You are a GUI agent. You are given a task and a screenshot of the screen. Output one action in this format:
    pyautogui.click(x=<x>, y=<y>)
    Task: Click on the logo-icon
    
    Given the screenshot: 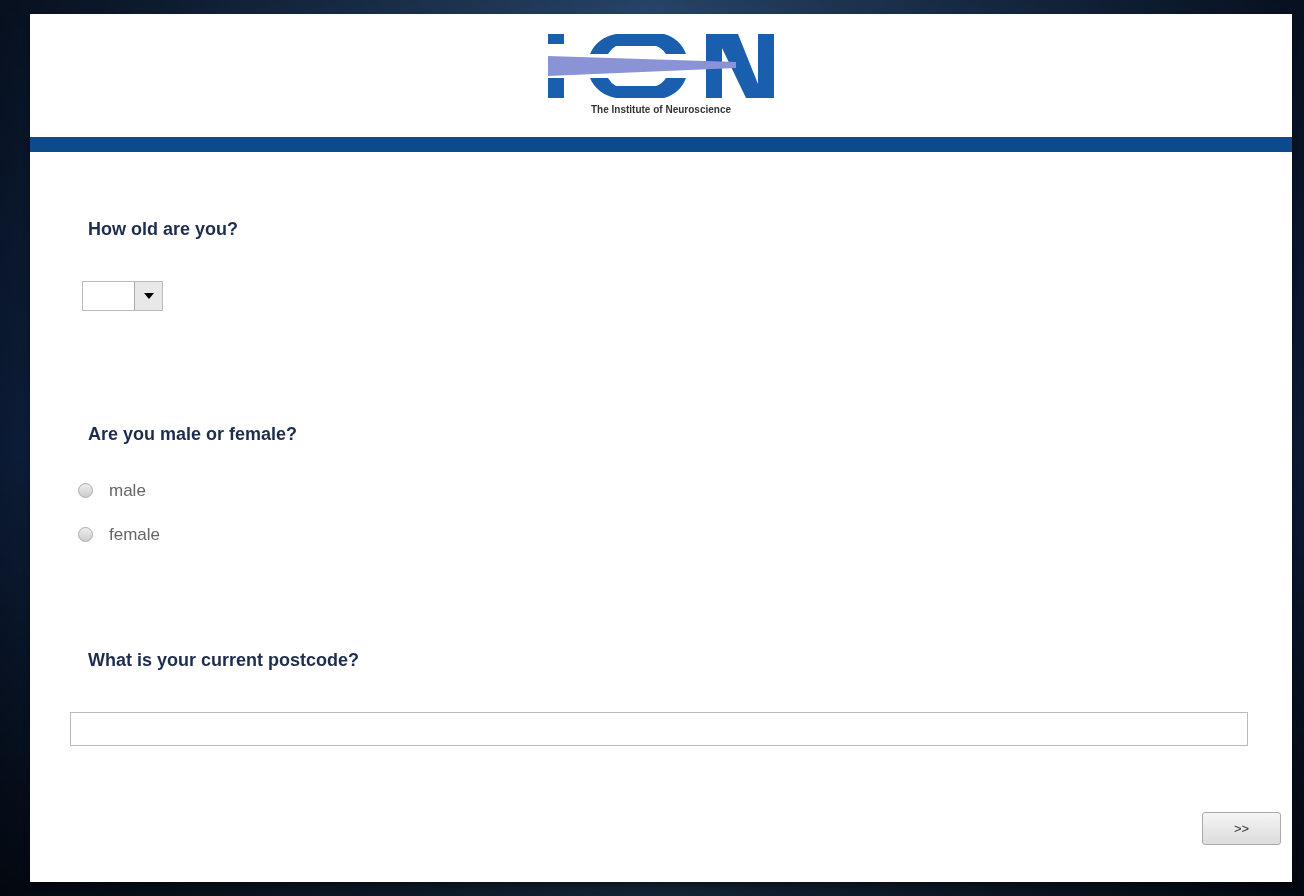 What is the action you would take?
    pyautogui.click(x=661, y=66)
    